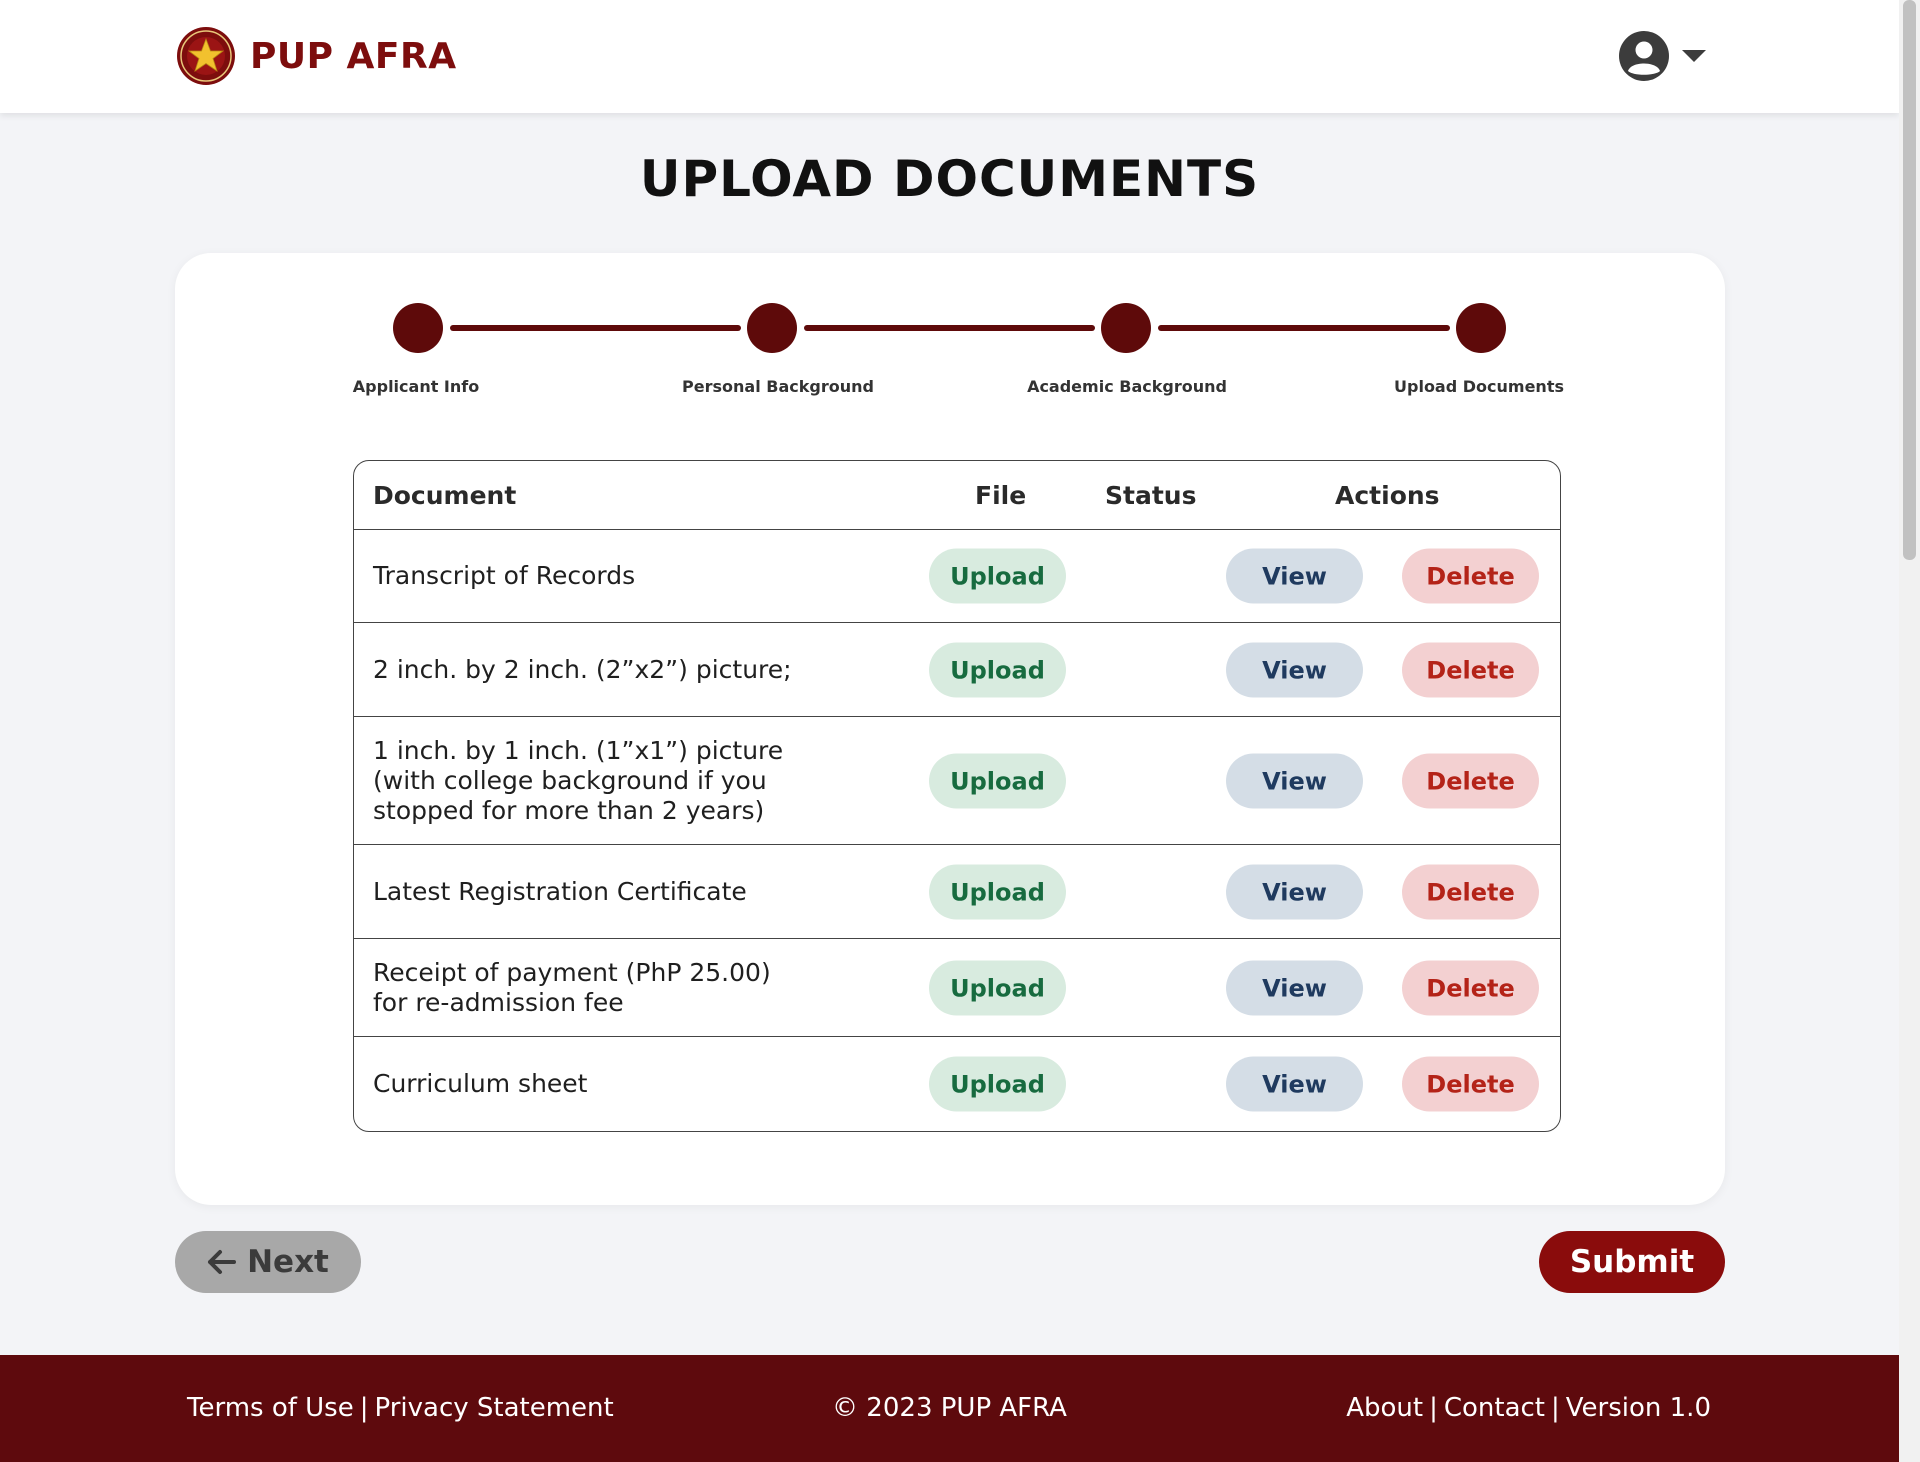 The image size is (1920, 1462). Describe the element at coordinates (1151, 495) in the screenshot. I see `header-status: Status` at that location.